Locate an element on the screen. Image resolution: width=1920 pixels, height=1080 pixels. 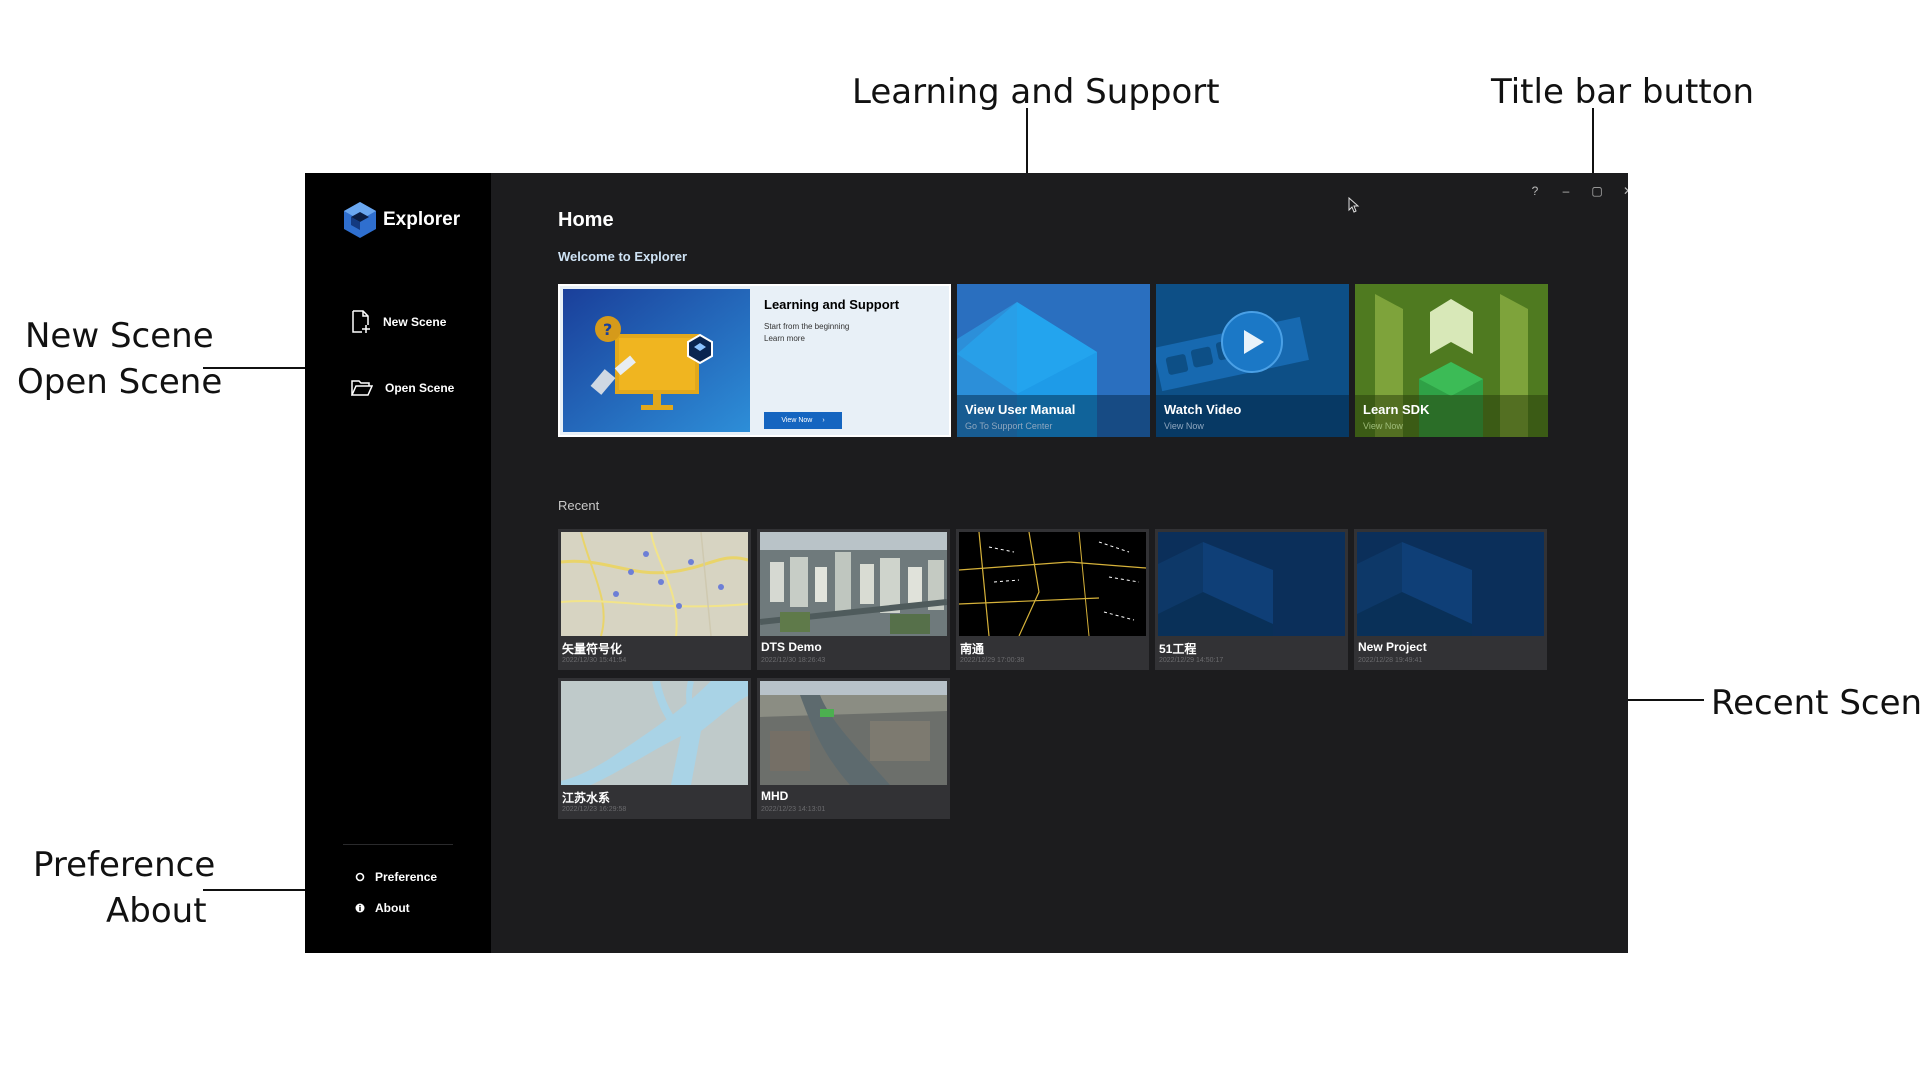
vector-lines-thumbnail is located at coordinates (1052, 584).